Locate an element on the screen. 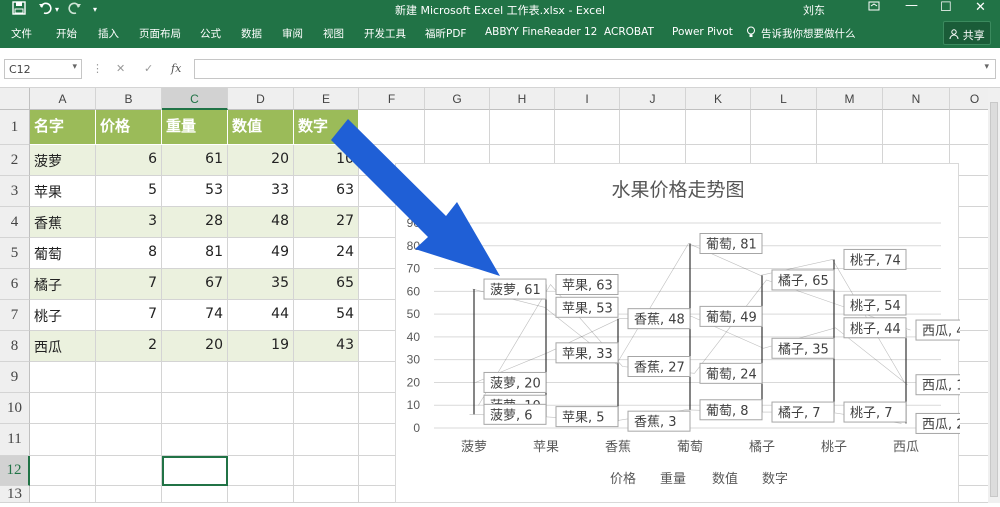 Image resolution: width=1000 pixels, height=507 pixels. table-header-cell: 数值 is located at coordinates (261, 127).